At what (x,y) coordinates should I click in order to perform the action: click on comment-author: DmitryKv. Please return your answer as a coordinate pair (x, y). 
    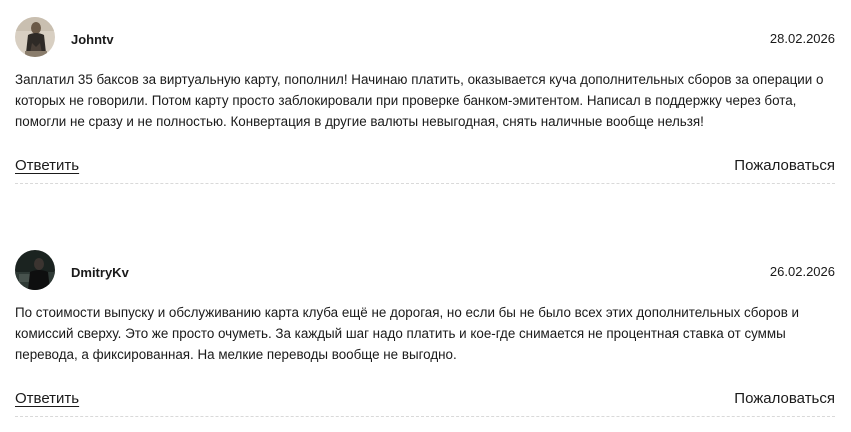
    Looking at the image, I should click on (100, 272).